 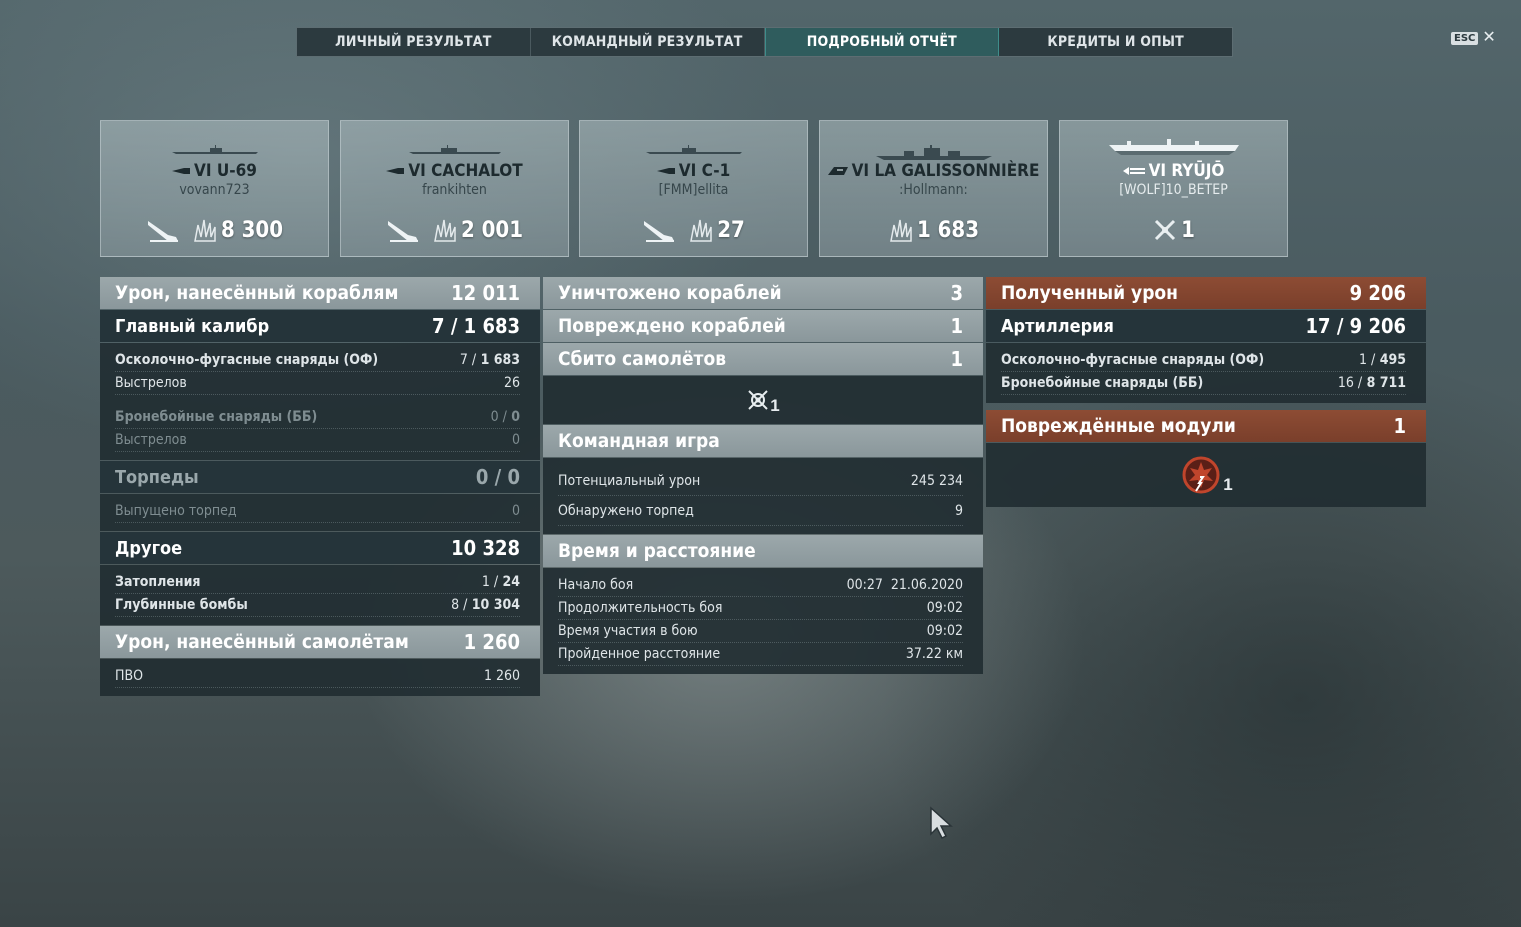 I want to click on other-header: Другое 10 328, so click(x=320, y=548).